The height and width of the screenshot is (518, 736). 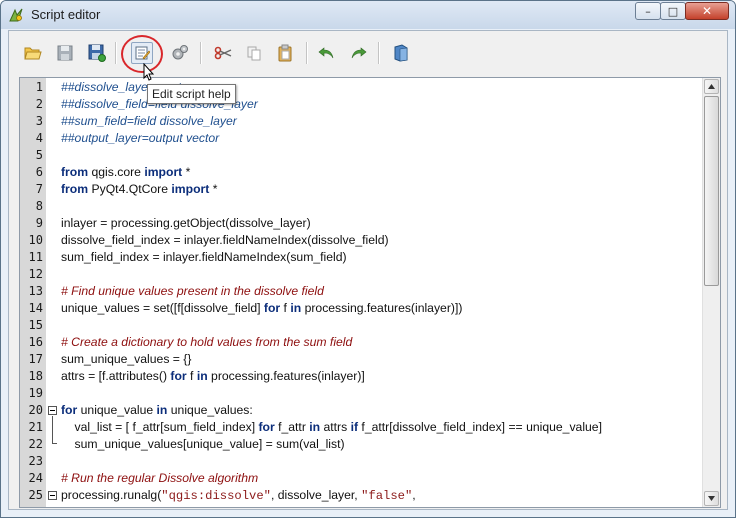 I want to click on code-line: 1 ##dissolve_layer=vector, so click(x=361, y=87).